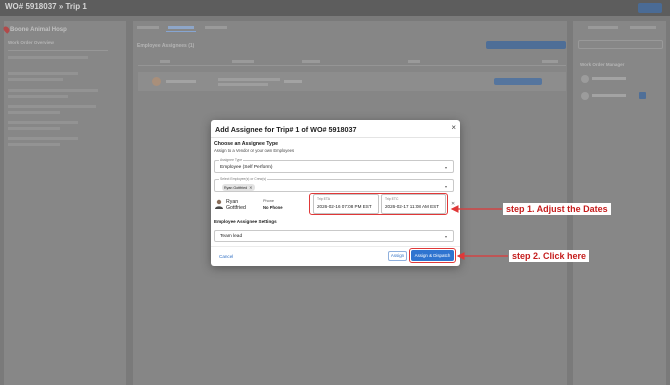 This screenshot has height=385, width=670. Describe the element at coordinates (268, 201) in the screenshot. I see `phone-label: Phone` at that location.